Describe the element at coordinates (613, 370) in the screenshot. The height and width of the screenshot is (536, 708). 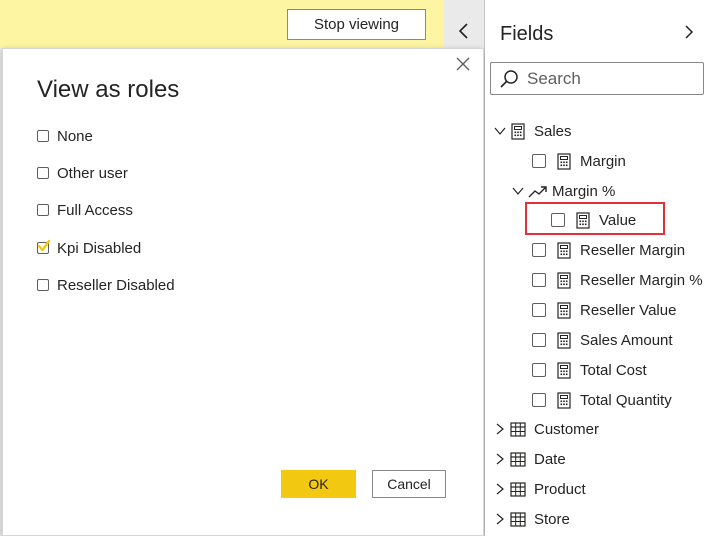
I see `field-label: Total Cost` at that location.